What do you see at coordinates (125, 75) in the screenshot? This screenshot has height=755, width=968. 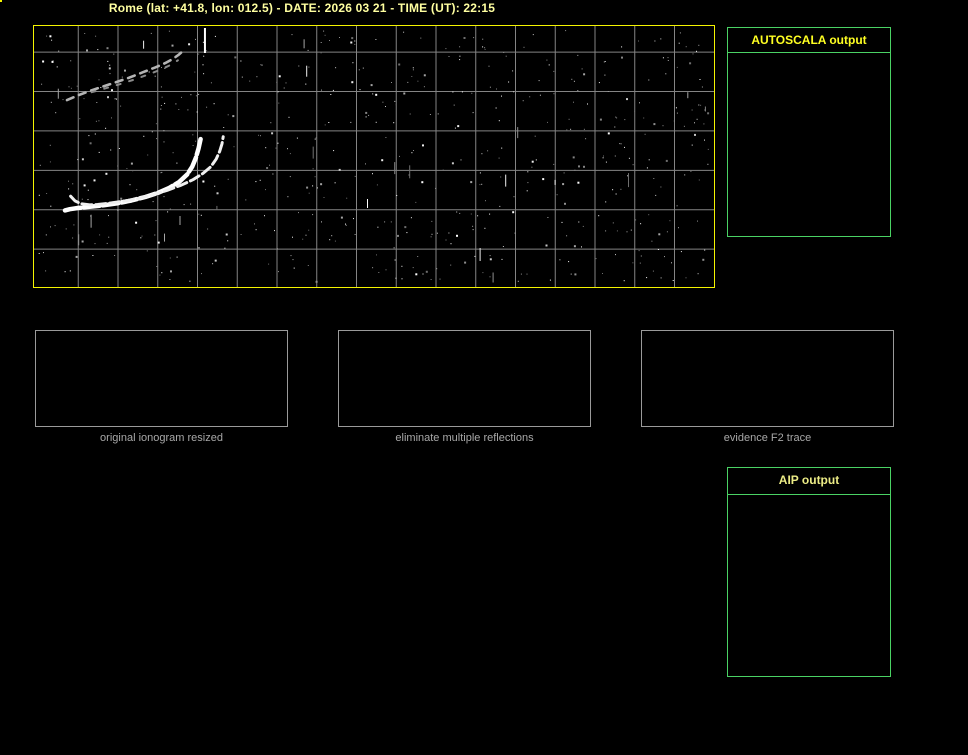 I see `hop-trace` at bounding box center [125, 75].